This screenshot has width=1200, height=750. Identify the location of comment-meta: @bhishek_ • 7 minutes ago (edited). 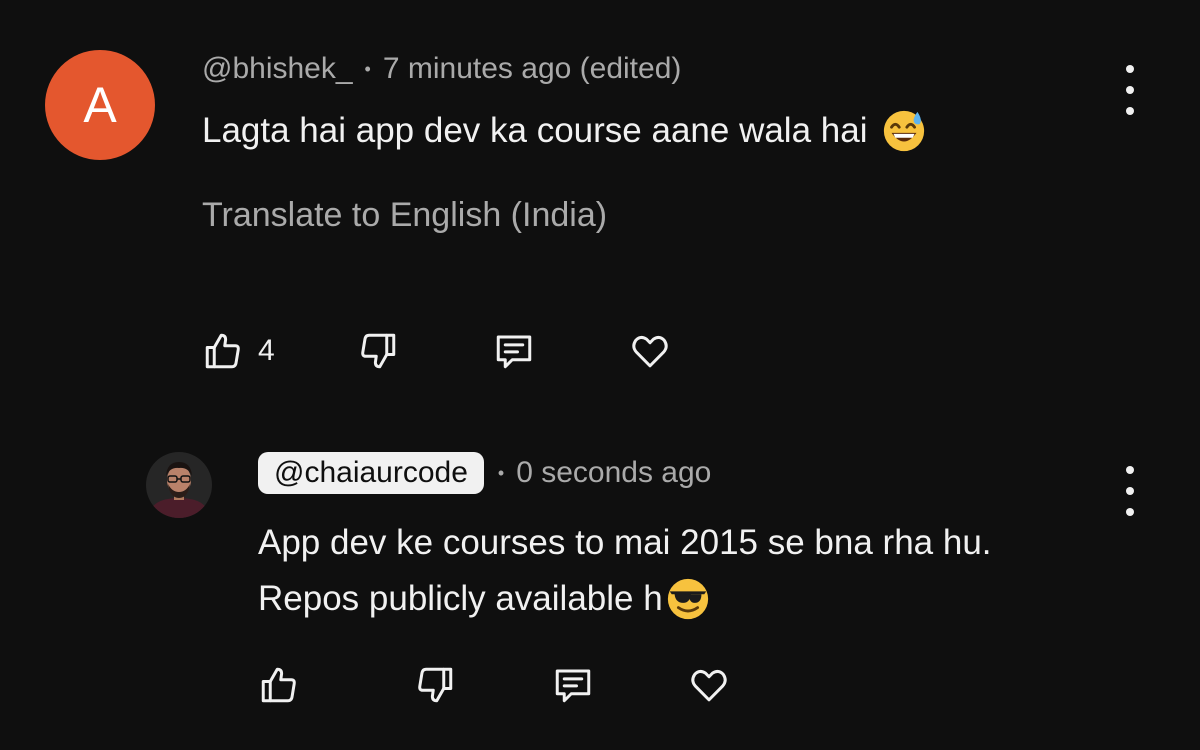
(441, 69).